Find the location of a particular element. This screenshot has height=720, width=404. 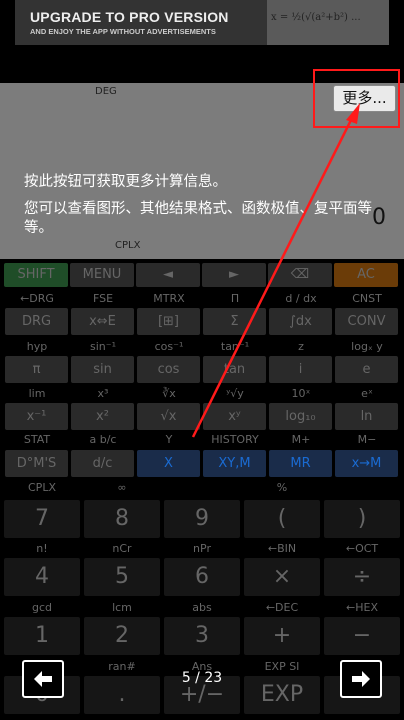

arrow-right-icon is located at coordinates (361, 679).